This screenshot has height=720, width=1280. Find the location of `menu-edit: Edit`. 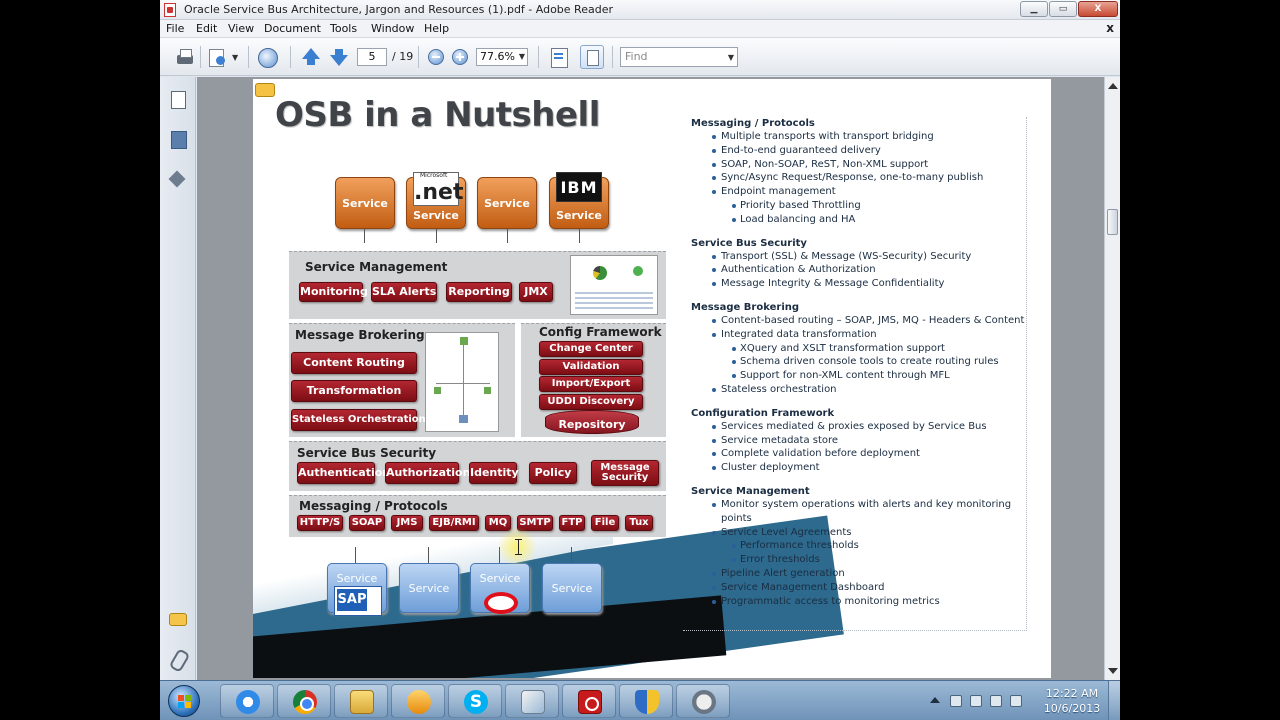

menu-edit: Edit is located at coordinates (206, 28).